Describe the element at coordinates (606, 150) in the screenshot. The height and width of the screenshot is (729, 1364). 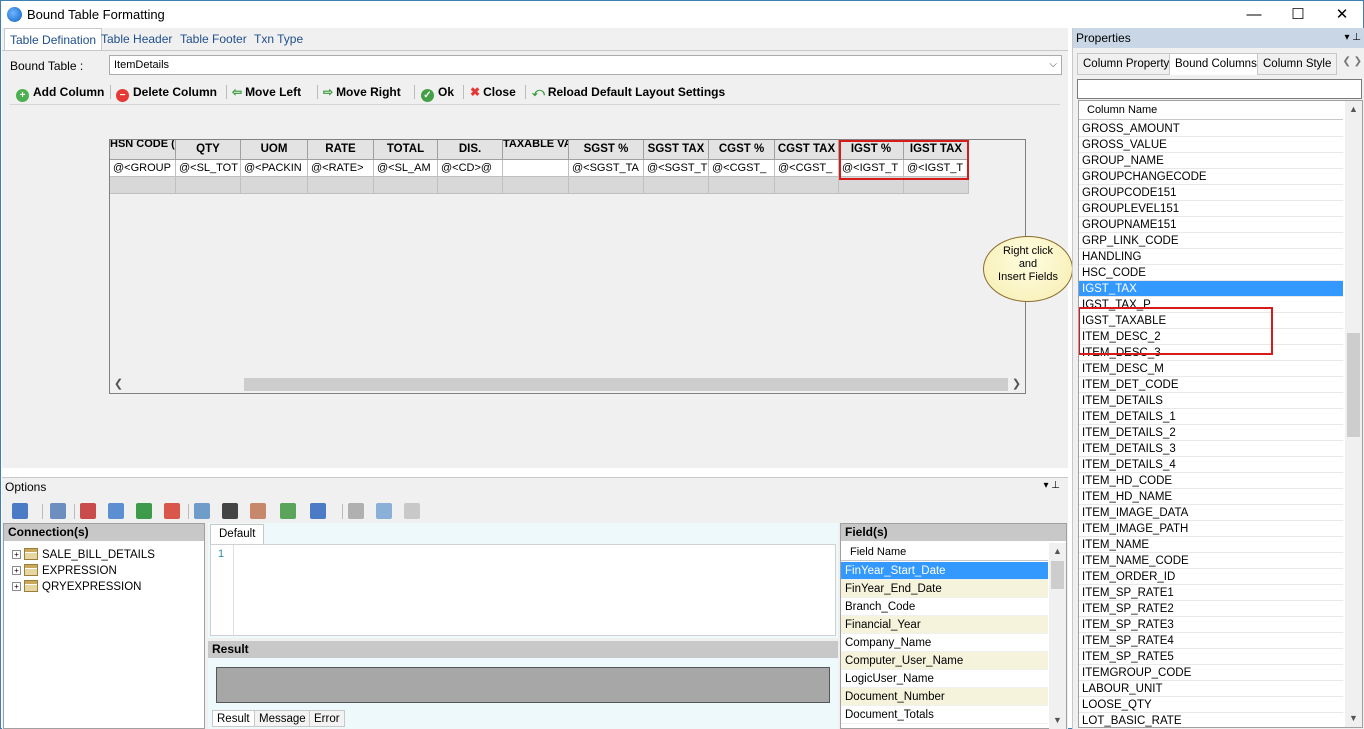
I see `grid-column-header: SGST %` at that location.